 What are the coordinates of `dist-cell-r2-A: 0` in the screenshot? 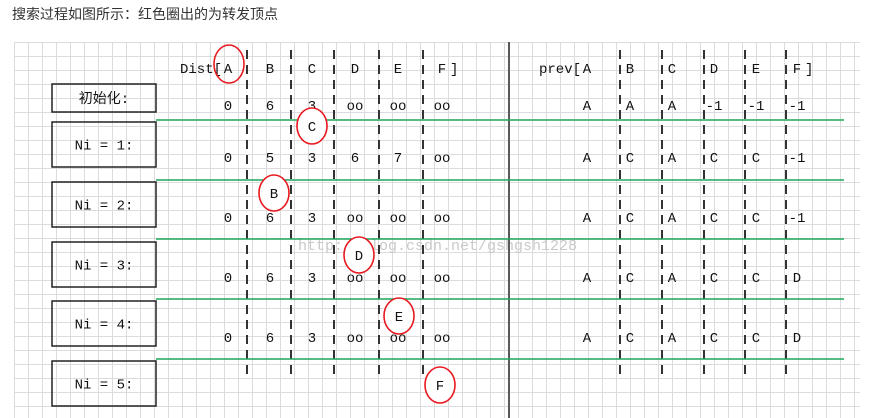 It's located at (228, 159).